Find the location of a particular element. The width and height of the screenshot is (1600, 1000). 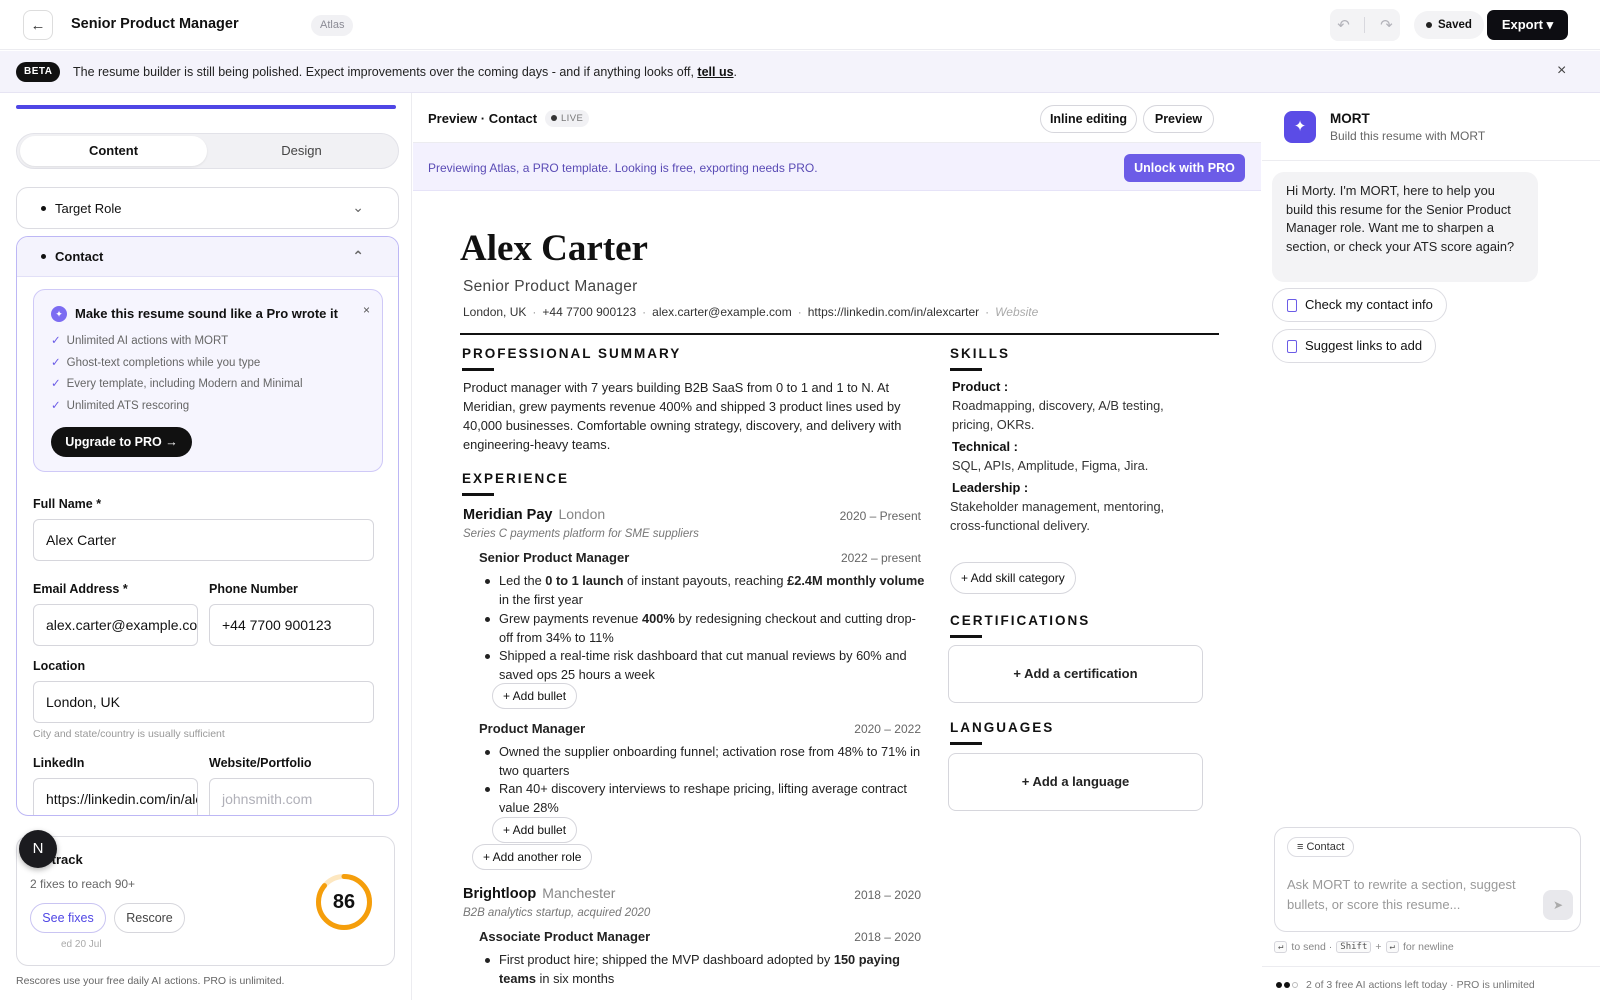

role-dates: 2020 – 2022 is located at coordinates (862, 729).